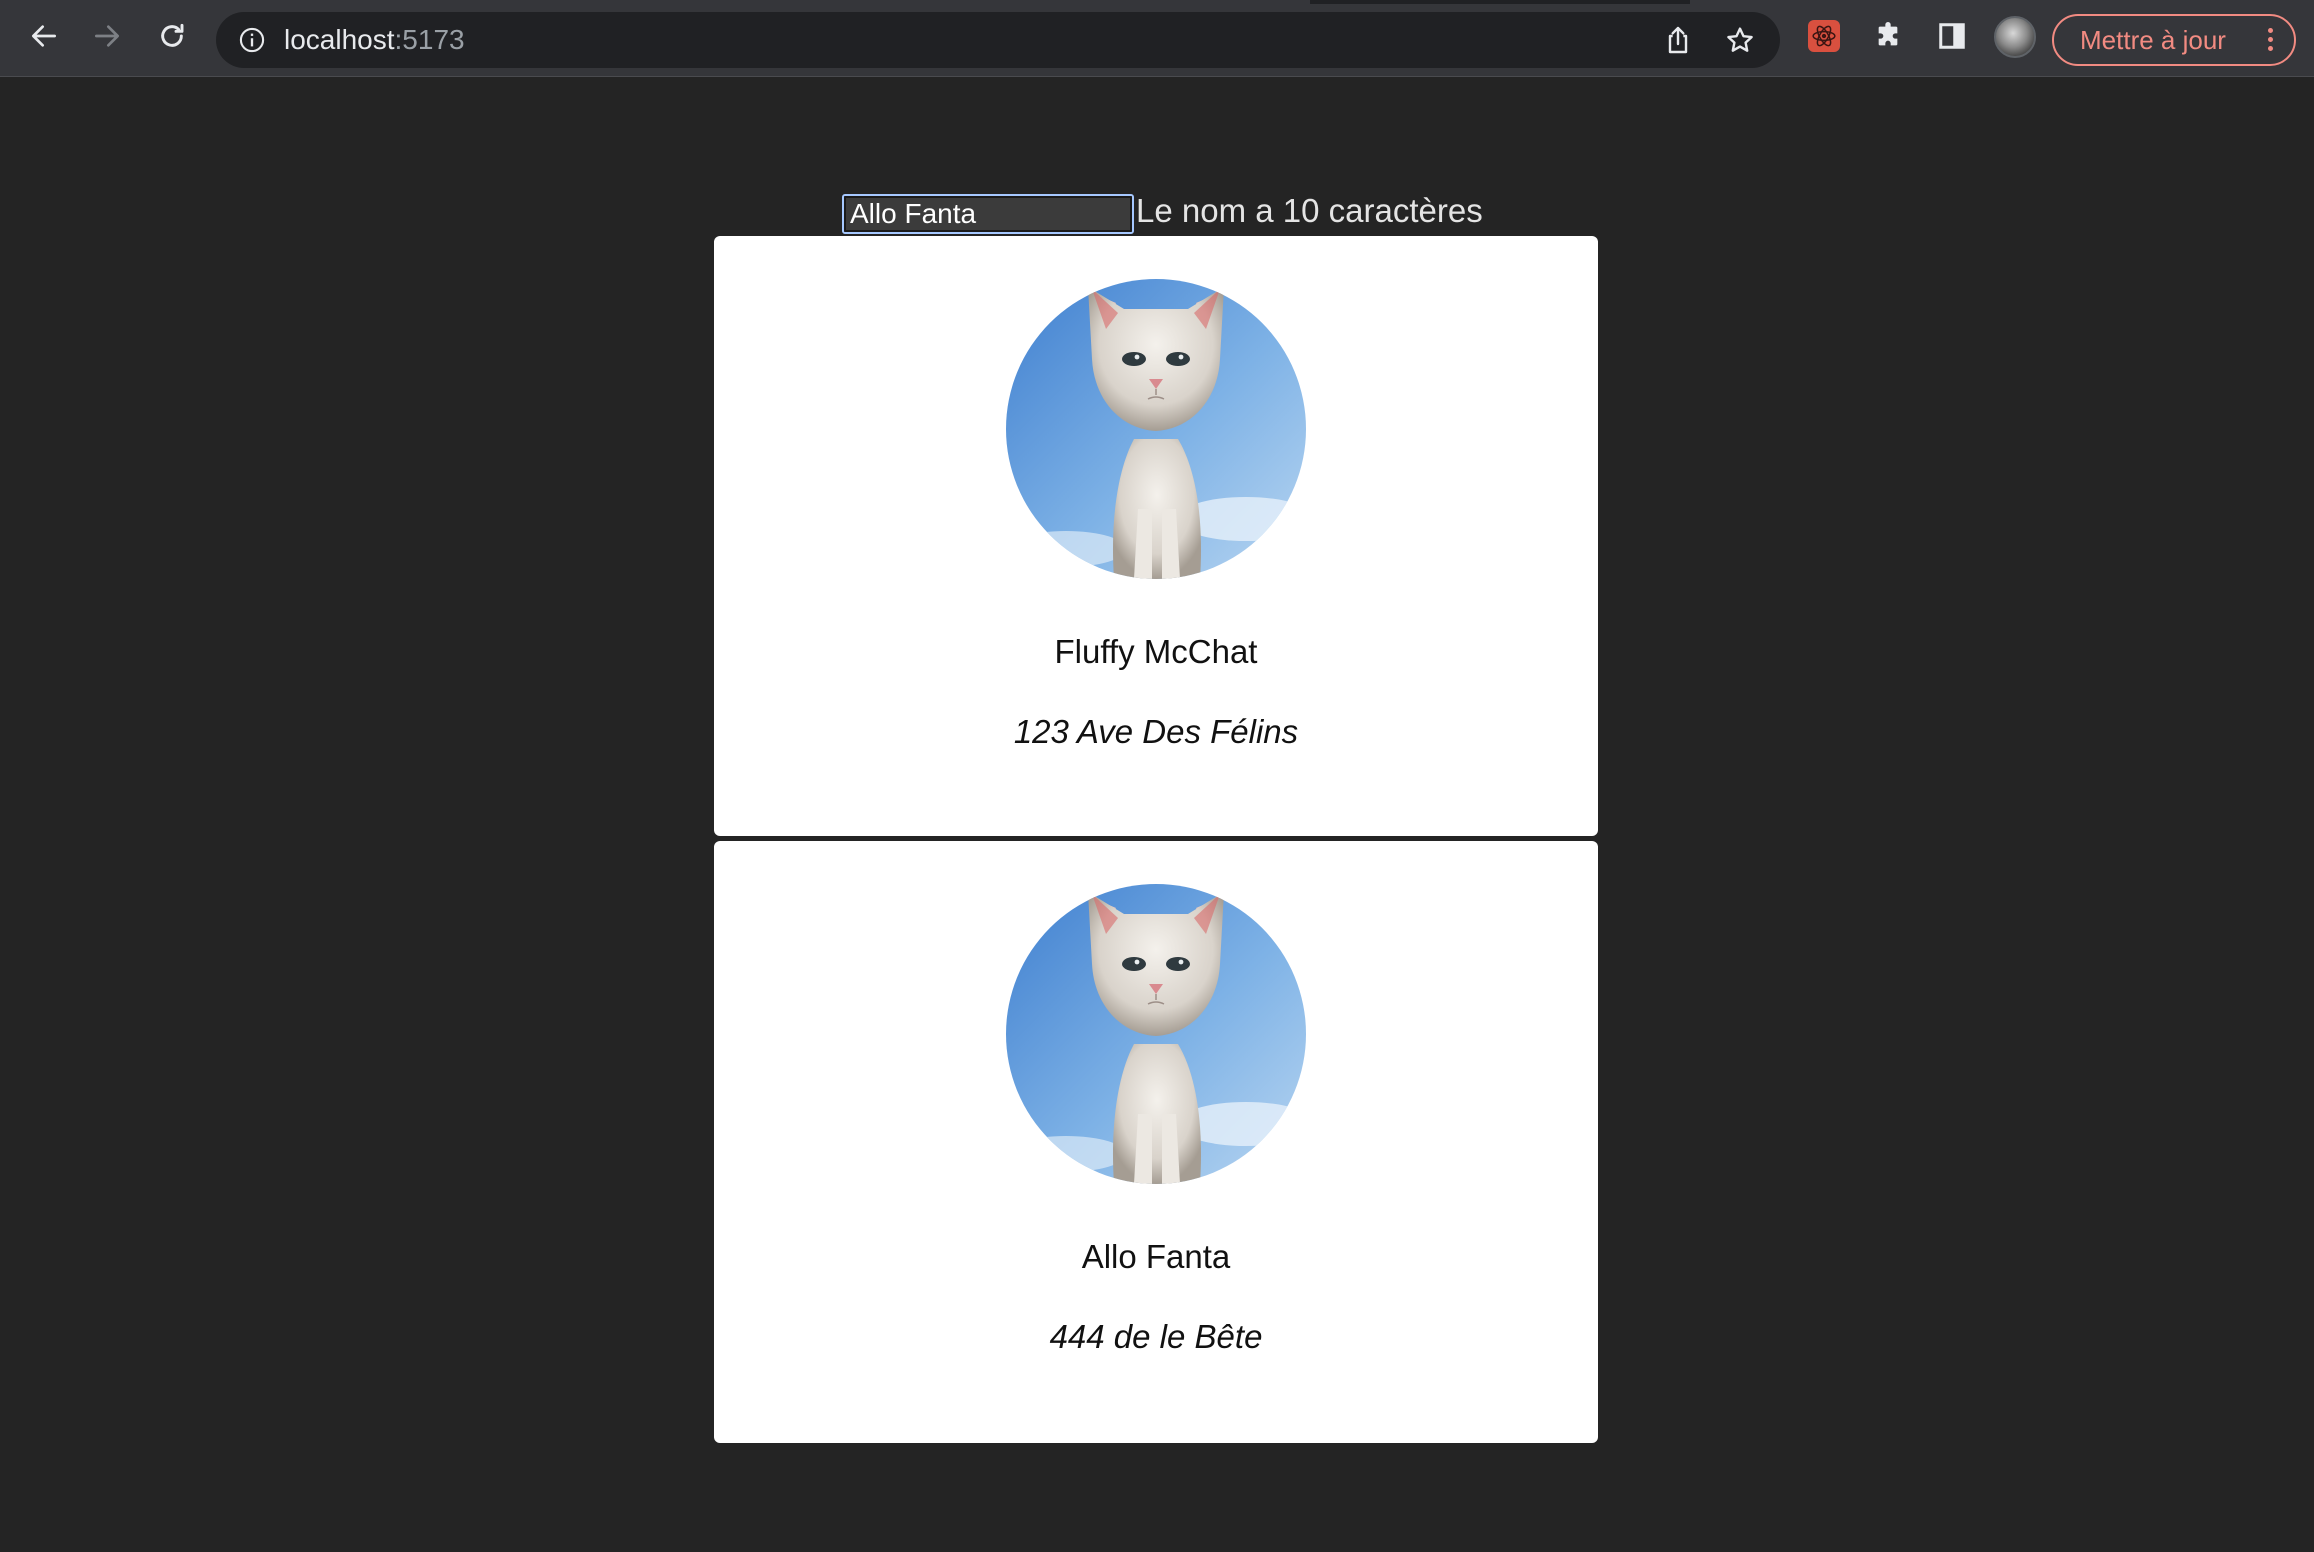 Image resolution: width=2314 pixels, height=1552 pixels. I want to click on name-length-message: Le nom a 10 caractères, so click(1309, 210).